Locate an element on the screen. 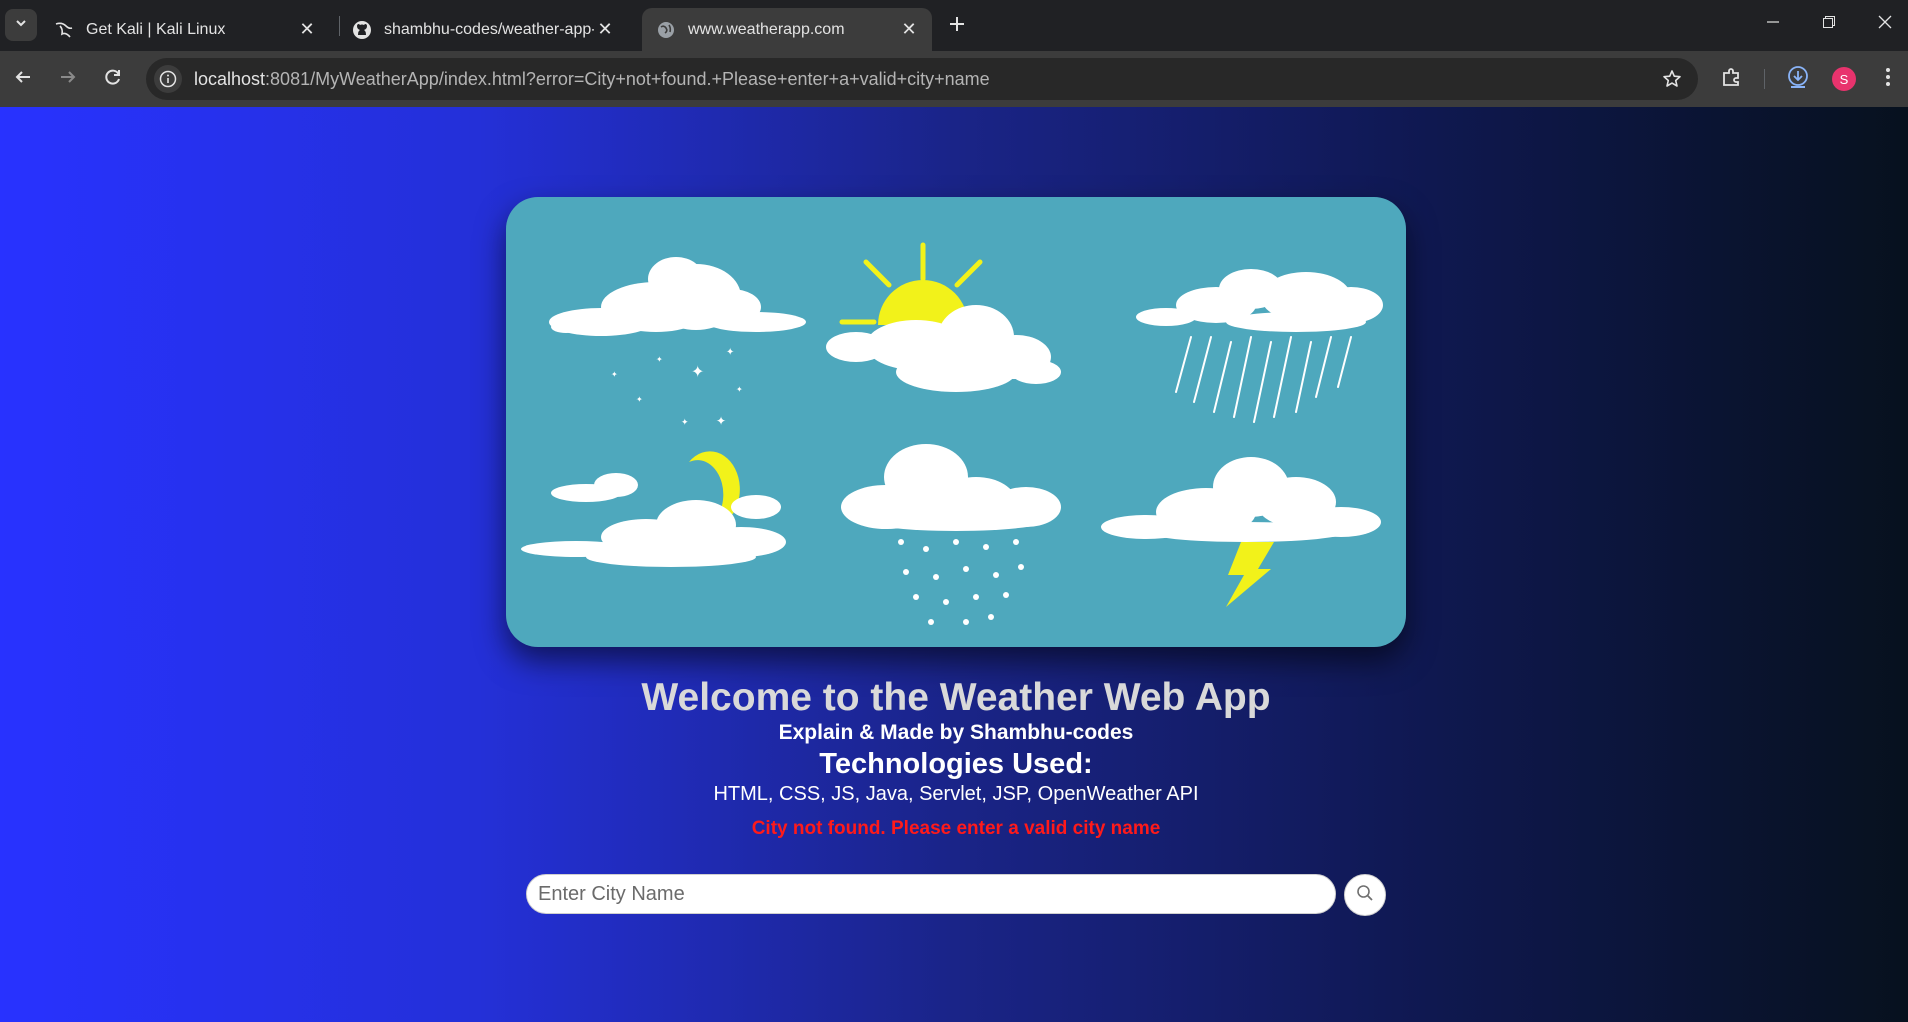 This screenshot has height=1022, width=1908. search-button is located at coordinates (1365, 895).